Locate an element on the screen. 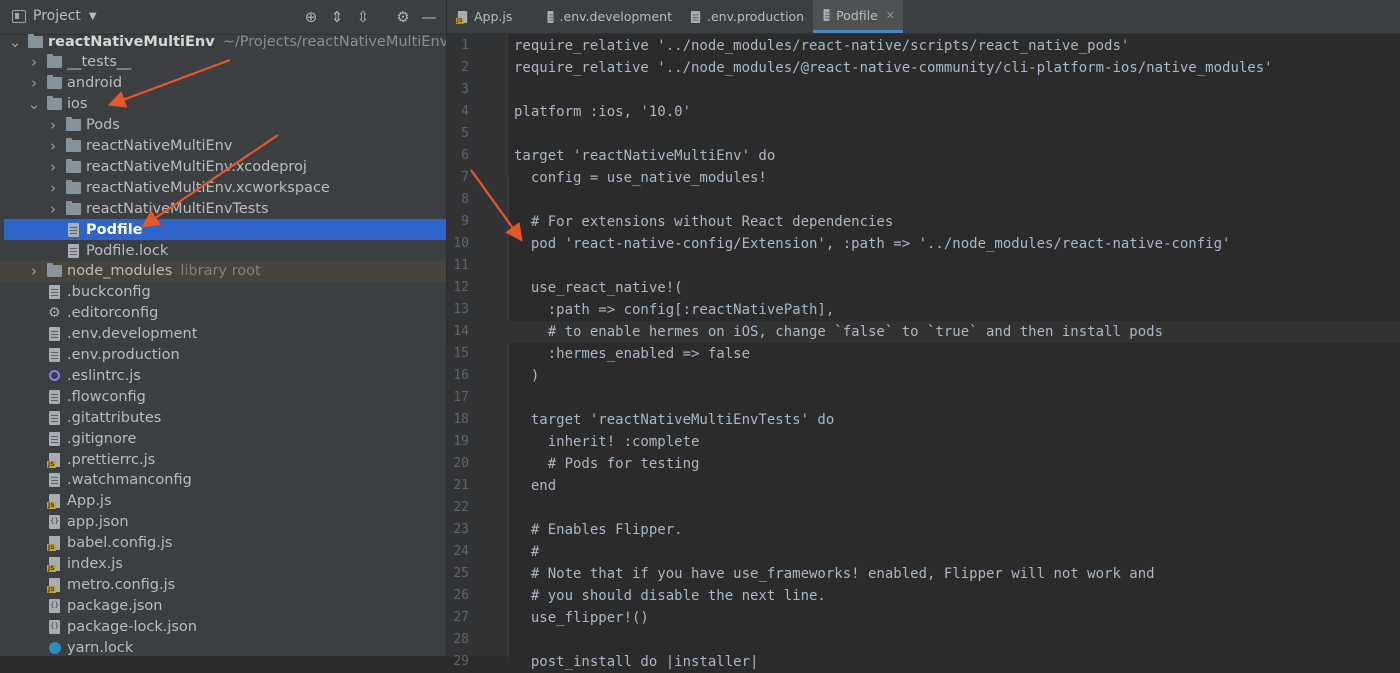 The image size is (1400, 673). line-number: 20 is located at coordinates (461, 463).